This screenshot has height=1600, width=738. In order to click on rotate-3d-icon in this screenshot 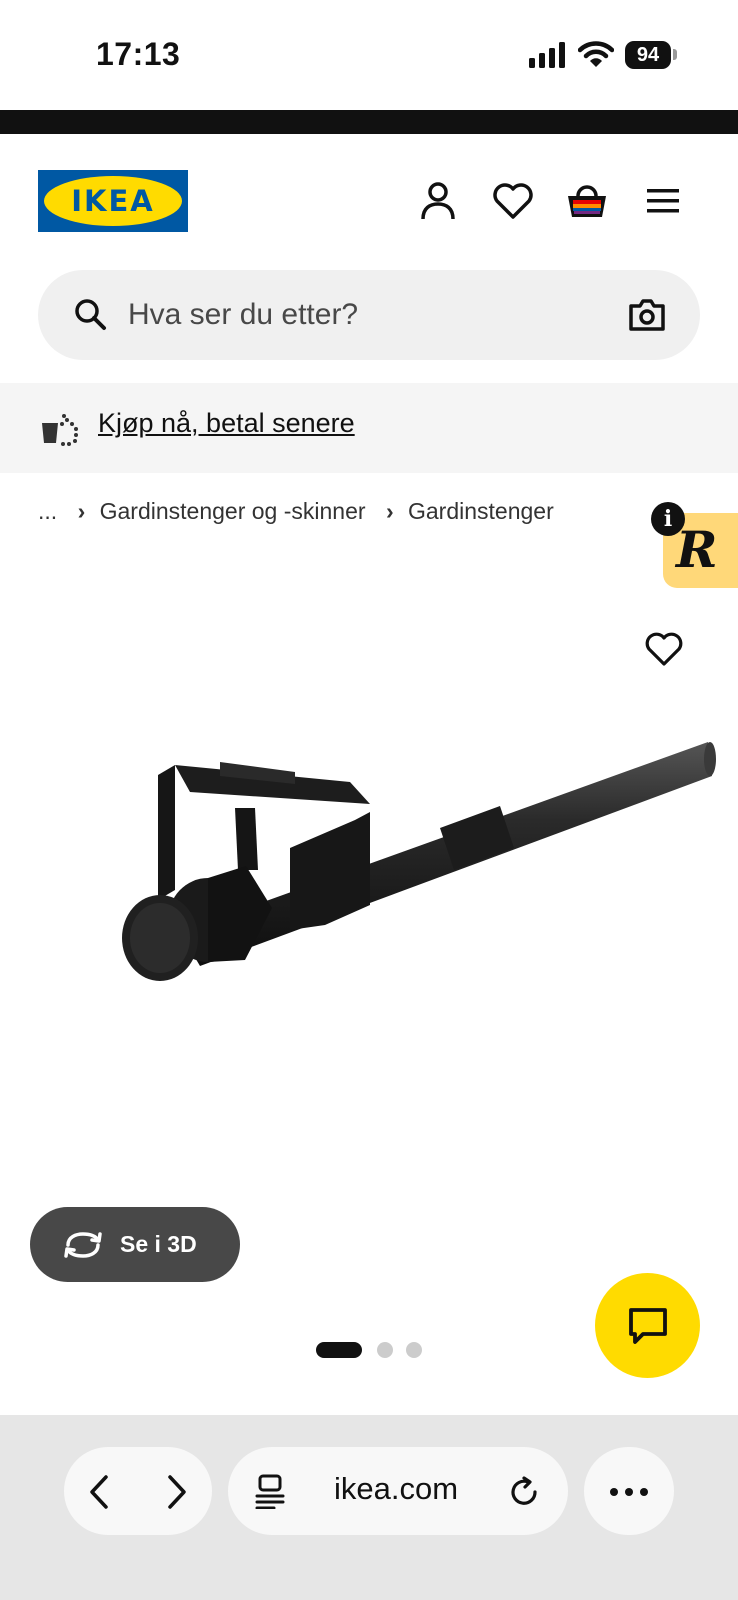, I will do `click(83, 1245)`.